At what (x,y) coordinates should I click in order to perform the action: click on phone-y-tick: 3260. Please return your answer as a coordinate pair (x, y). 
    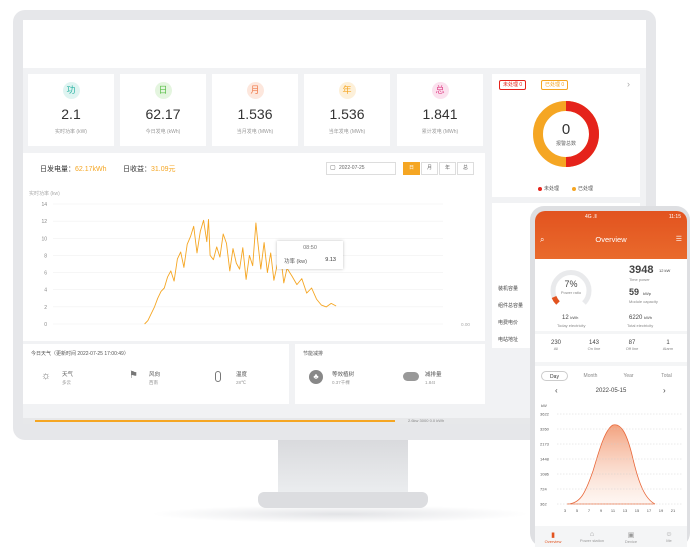
    Looking at the image, I should click on (545, 429).